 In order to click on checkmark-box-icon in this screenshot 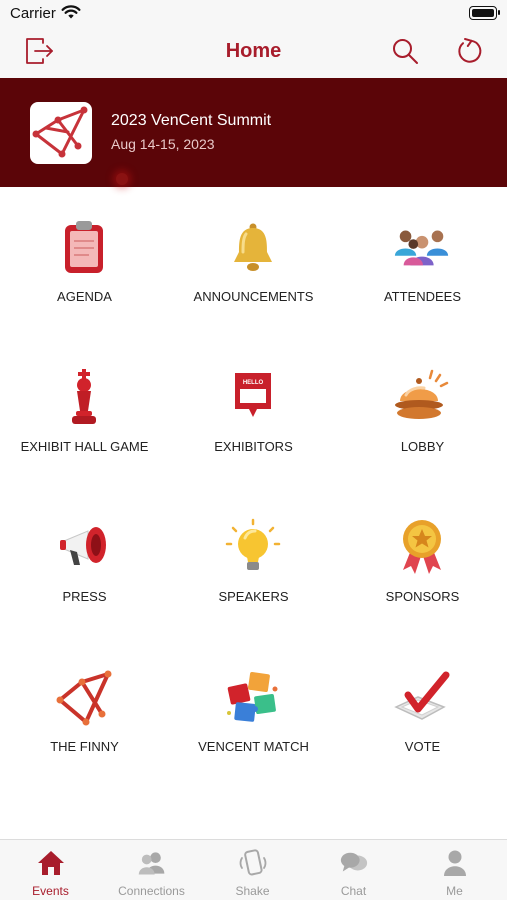, I will do `click(422, 697)`.